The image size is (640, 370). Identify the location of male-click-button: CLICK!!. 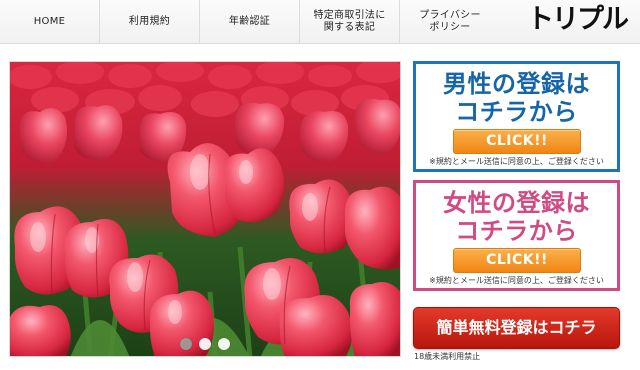
(517, 141).